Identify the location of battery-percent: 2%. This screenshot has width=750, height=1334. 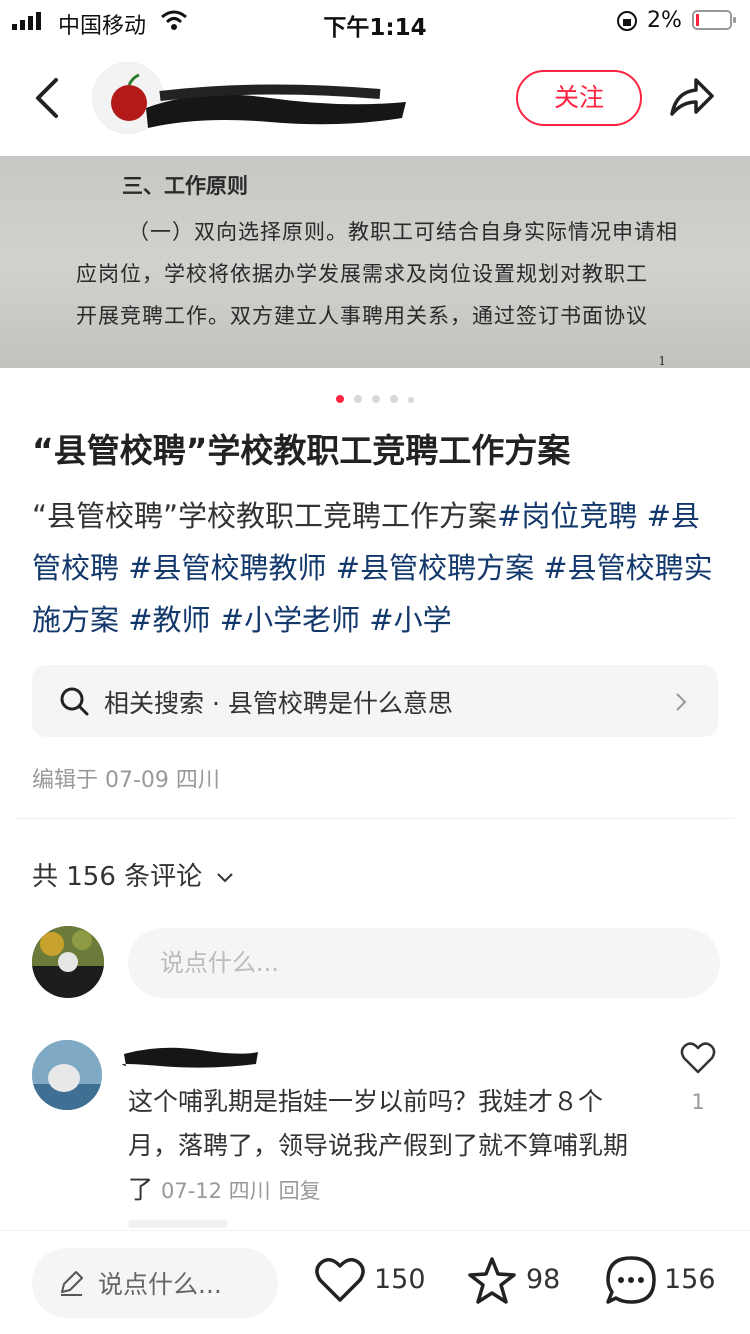
(664, 20).